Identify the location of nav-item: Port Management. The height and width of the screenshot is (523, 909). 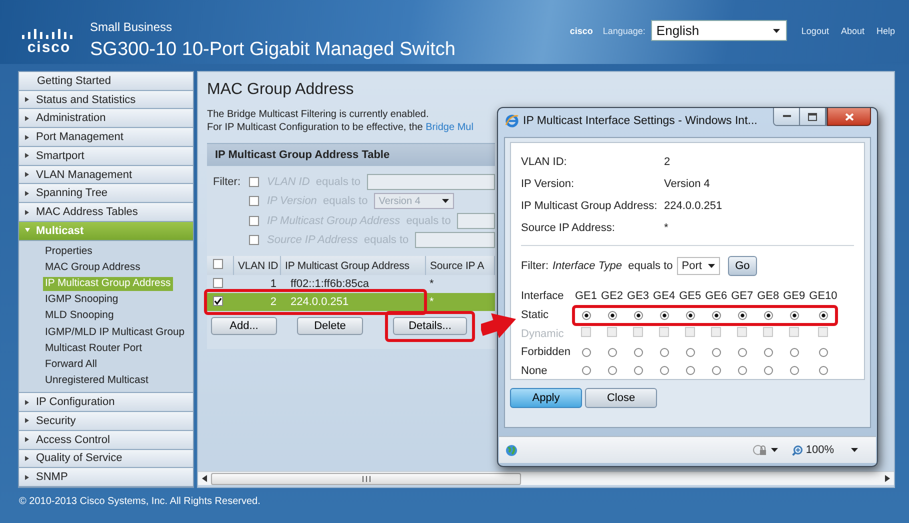
(106, 137).